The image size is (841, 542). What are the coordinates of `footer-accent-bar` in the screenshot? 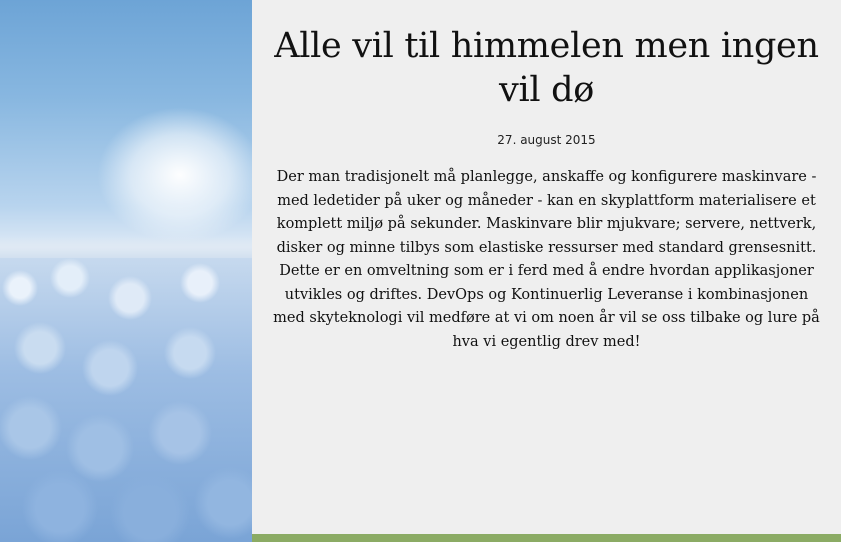 It's located at (546, 538).